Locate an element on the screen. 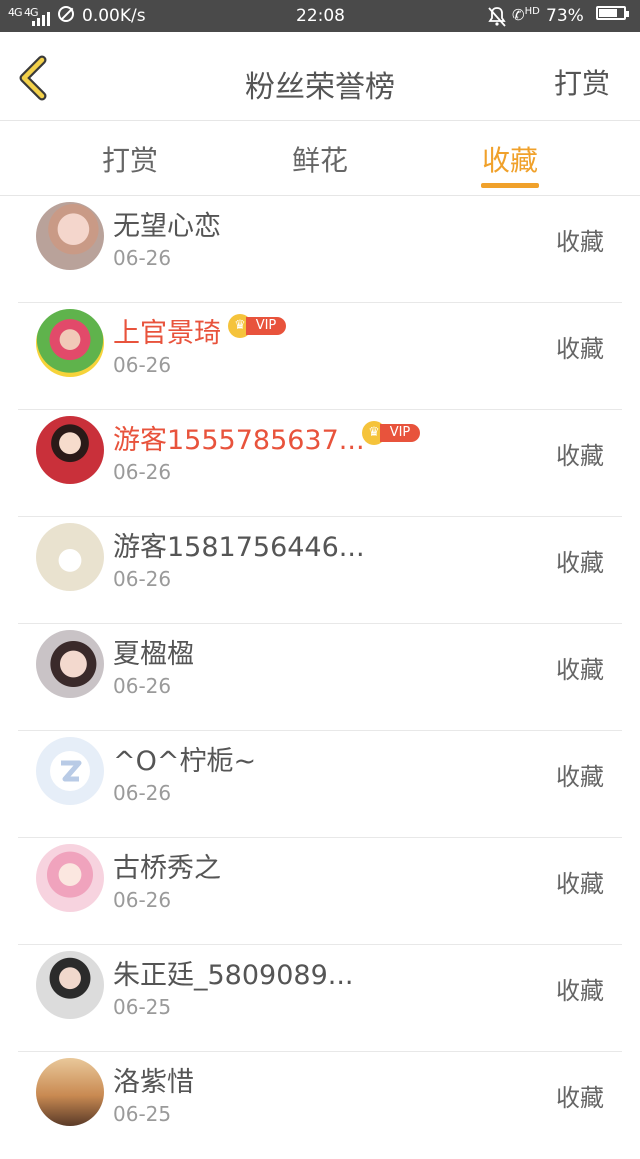 This screenshot has width=640, height=1159. qq-default-icon is located at coordinates (70, 771).